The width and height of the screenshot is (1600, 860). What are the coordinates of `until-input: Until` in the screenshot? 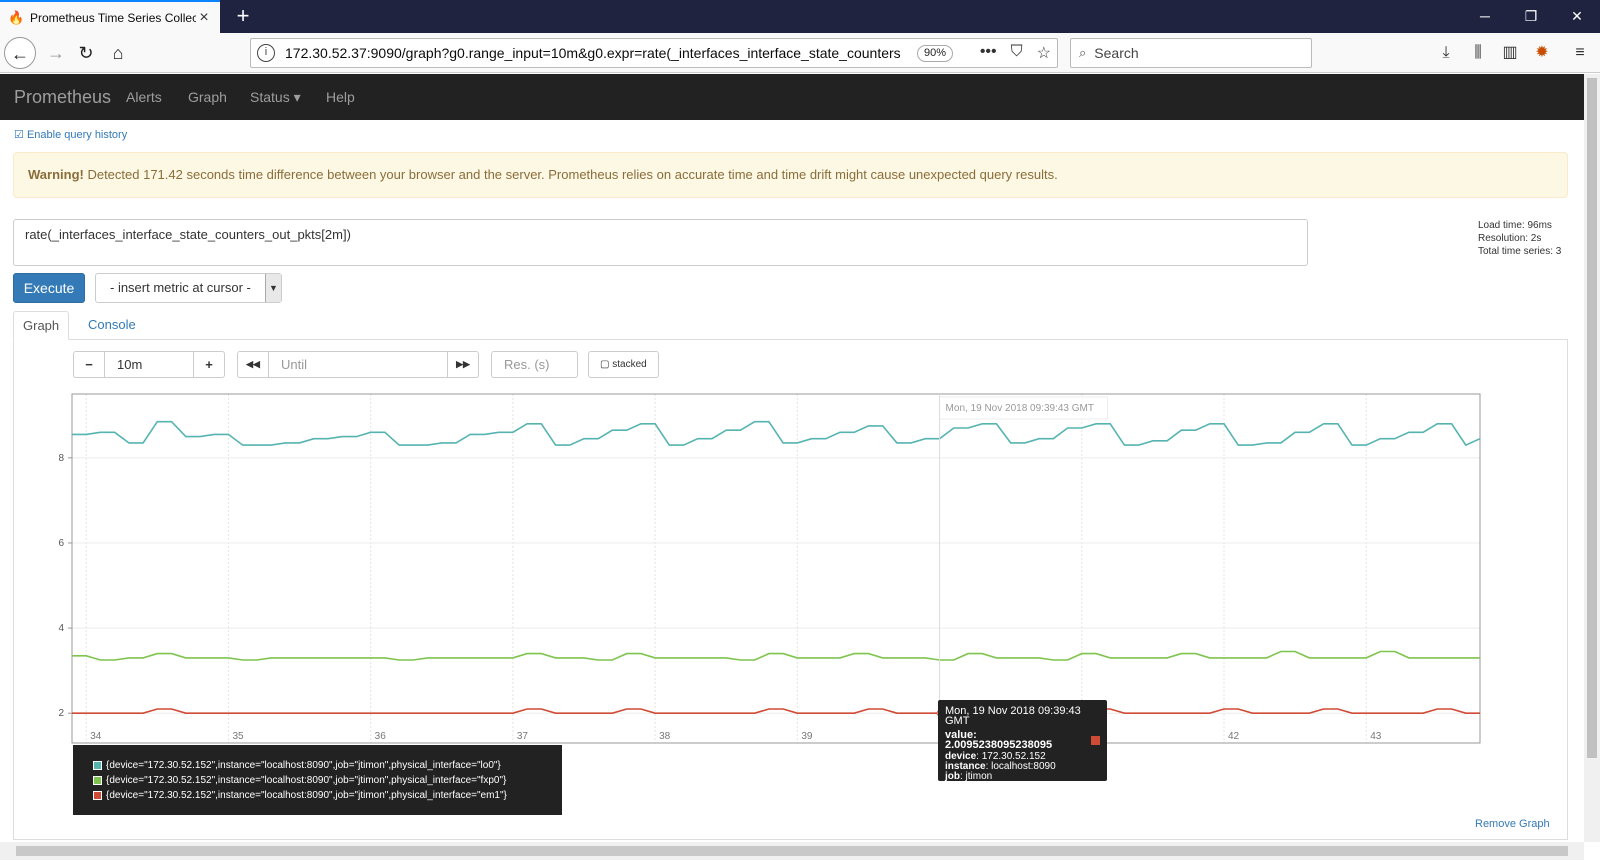 It's located at (358, 364).